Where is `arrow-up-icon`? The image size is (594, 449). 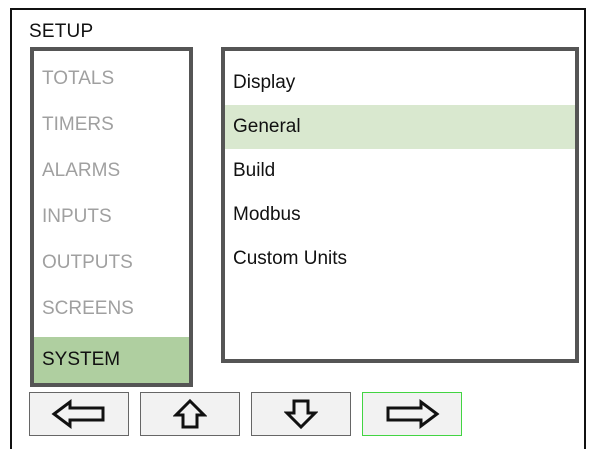 arrow-up-icon is located at coordinates (190, 414).